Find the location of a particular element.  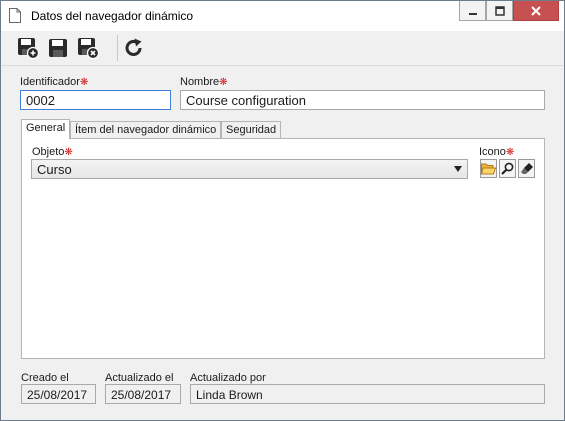

tab-item-navegador: Ítem del navegador dinámico is located at coordinates (146, 129).